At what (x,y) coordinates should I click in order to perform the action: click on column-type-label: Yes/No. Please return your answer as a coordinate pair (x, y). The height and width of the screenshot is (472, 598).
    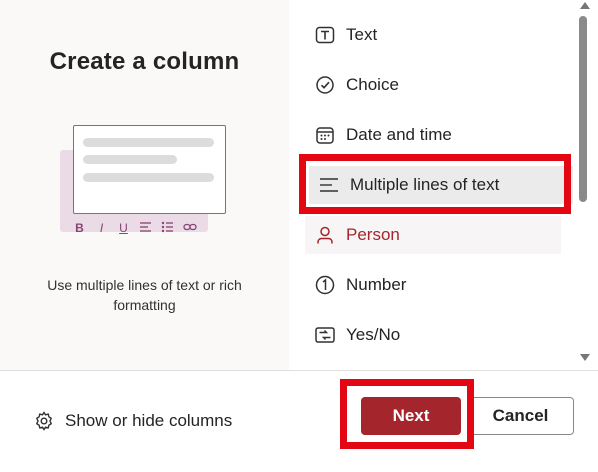
    Looking at the image, I should click on (373, 334).